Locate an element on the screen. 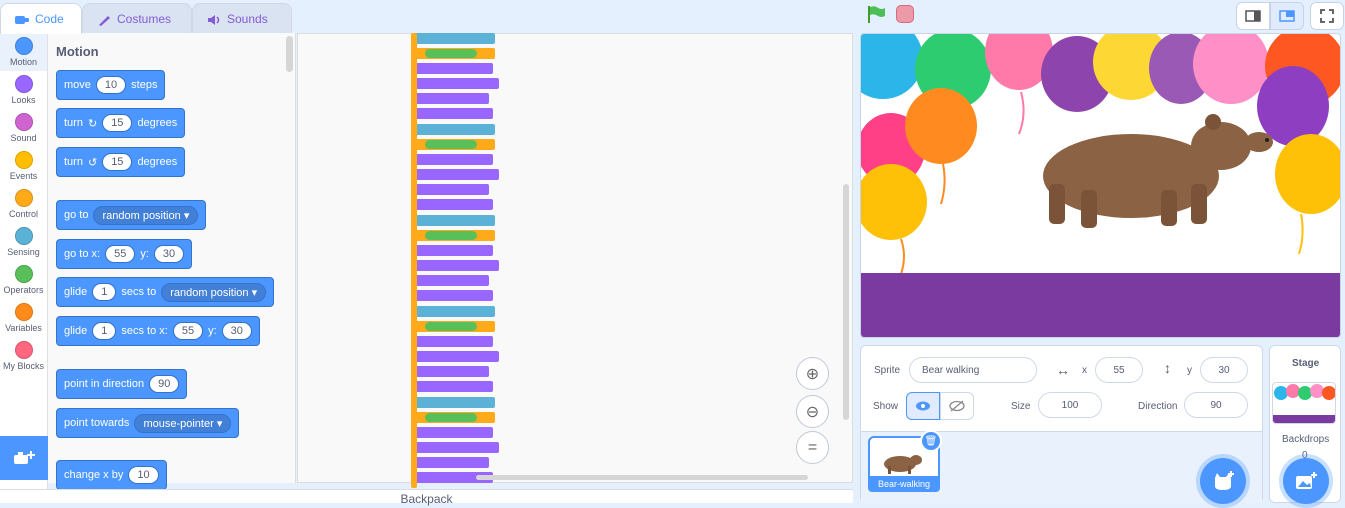 The image size is (1345, 508). add-extension-button is located at coordinates (24, 458).